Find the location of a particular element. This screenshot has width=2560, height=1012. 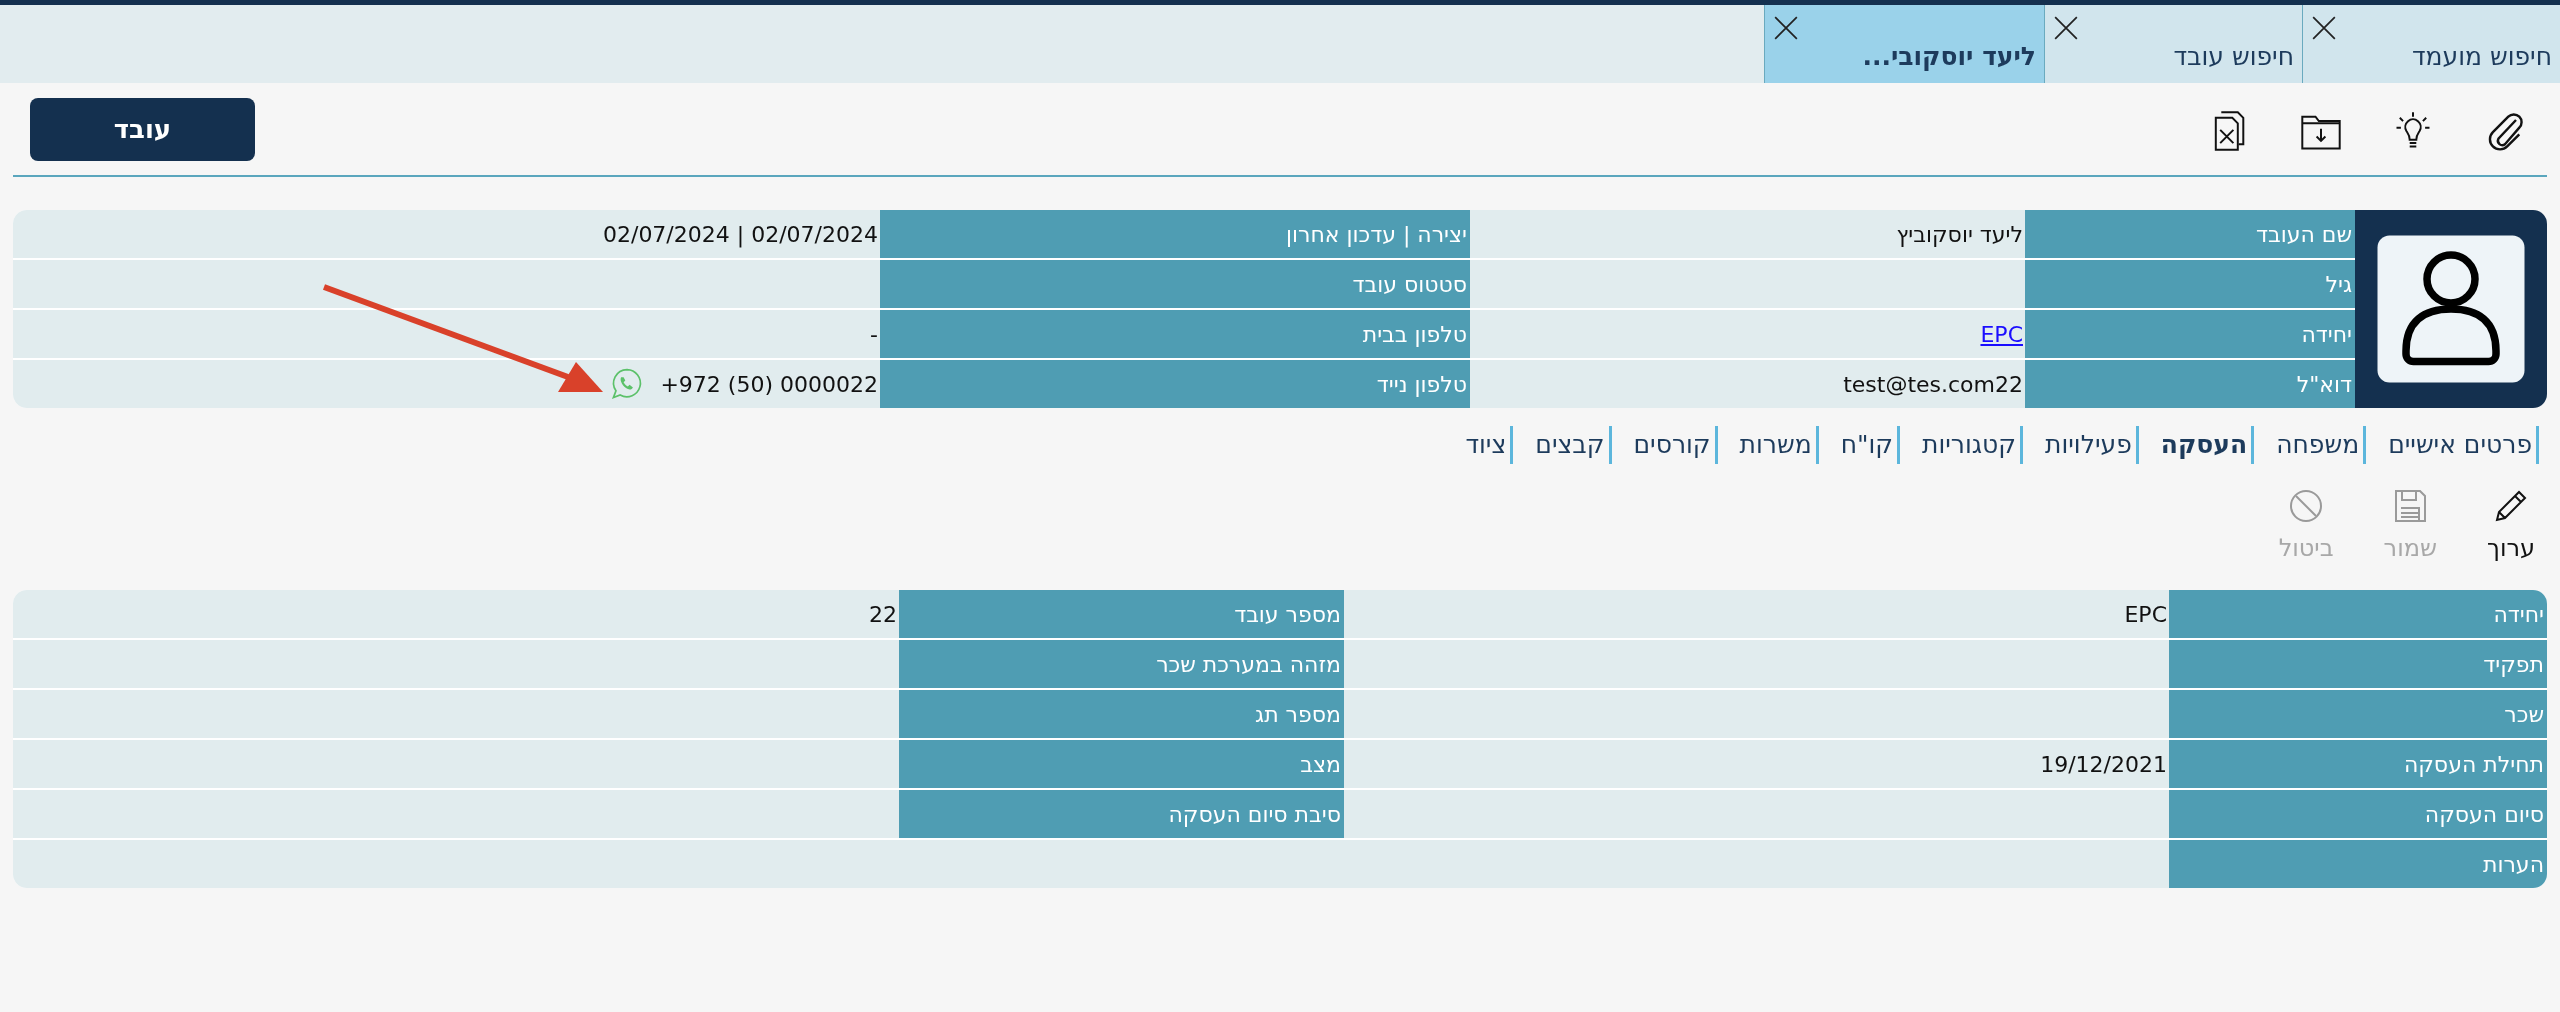

field-label: טלפון נייד is located at coordinates (1175, 384).